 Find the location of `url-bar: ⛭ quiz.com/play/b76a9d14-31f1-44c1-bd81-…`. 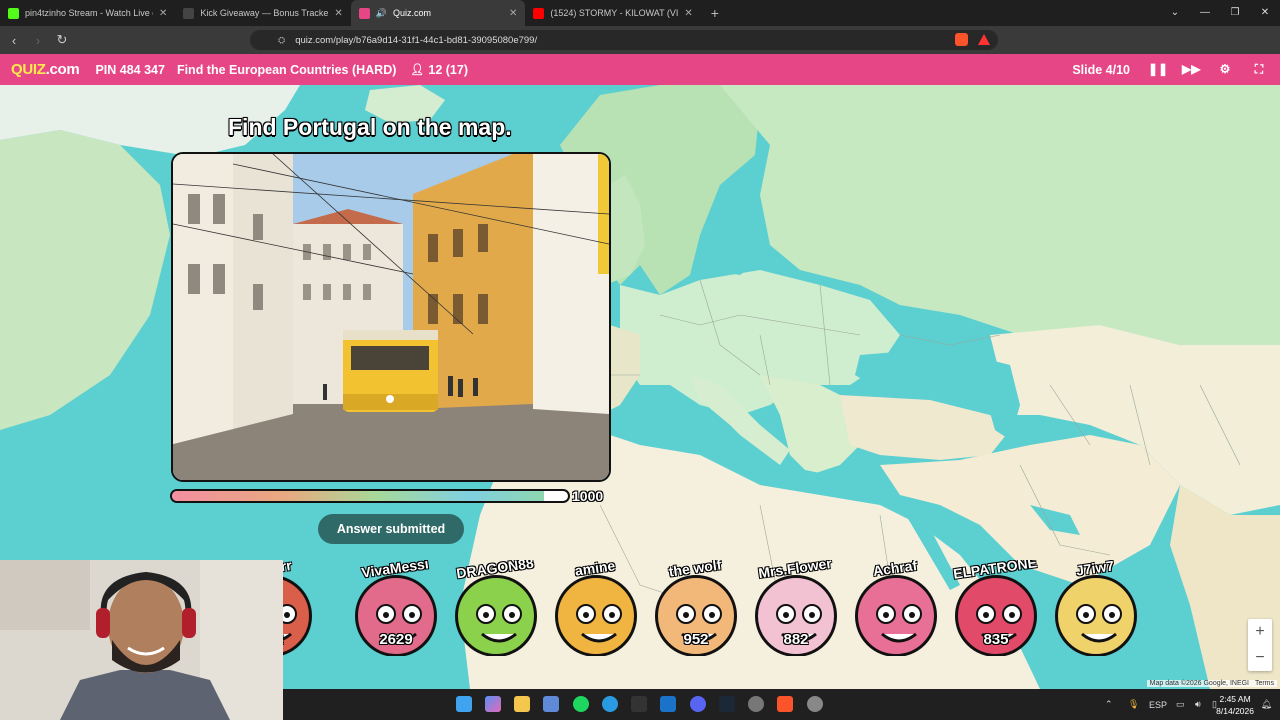

url-bar: ⛭ quiz.com/play/b76a9d14-31f1-44c1-bd81-… is located at coordinates (624, 40).